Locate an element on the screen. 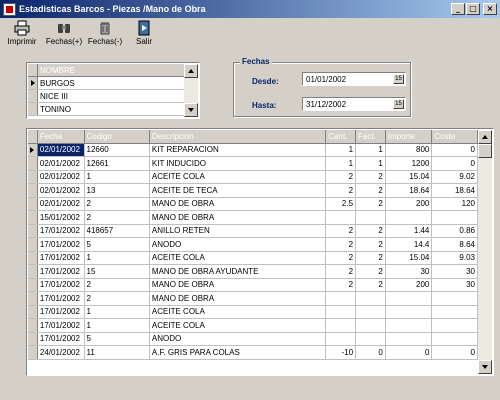  table-row: 17/01/2002 5 ANODO is located at coordinates (253, 339).